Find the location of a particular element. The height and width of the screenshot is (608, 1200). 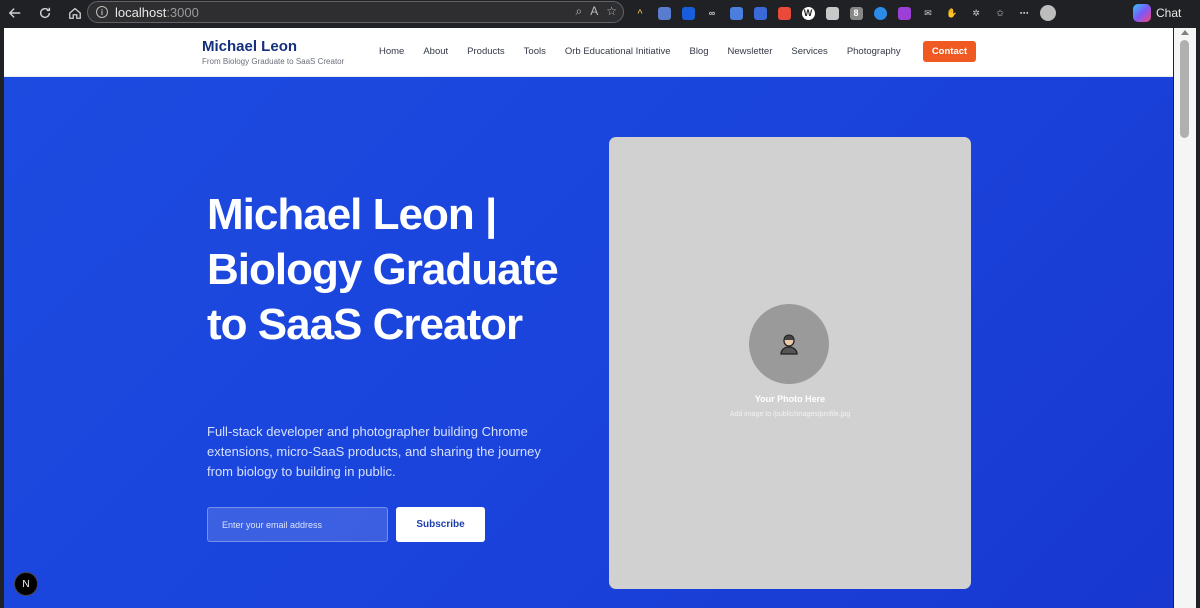

extension-icon: 8 is located at coordinates (856, 13).